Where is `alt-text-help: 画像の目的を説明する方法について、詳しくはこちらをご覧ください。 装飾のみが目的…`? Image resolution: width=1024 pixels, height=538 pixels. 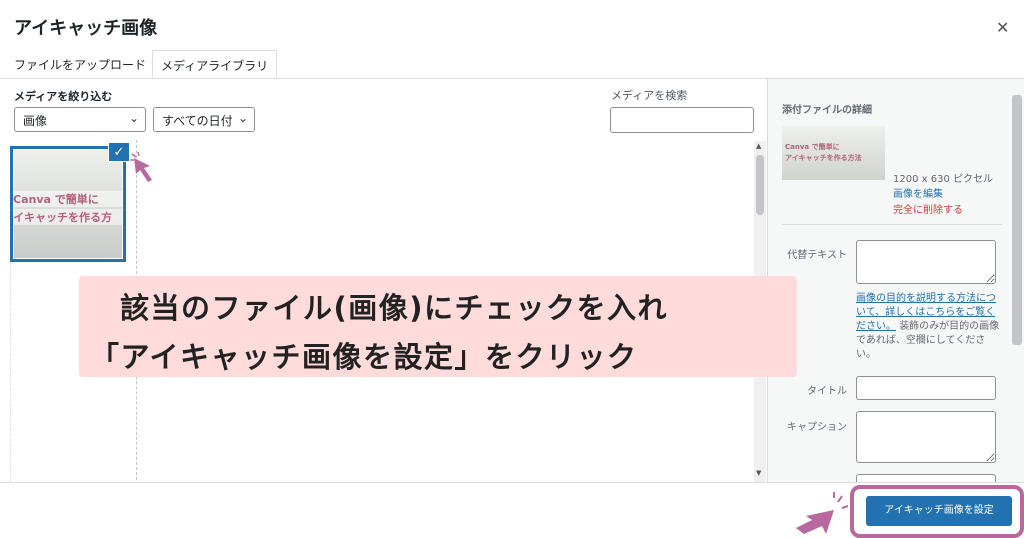 alt-text-help: 画像の目的を説明する方法について、詳しくはこちらをご覧ください。 装飾のみが目的… is located at coordinates (928, 327).